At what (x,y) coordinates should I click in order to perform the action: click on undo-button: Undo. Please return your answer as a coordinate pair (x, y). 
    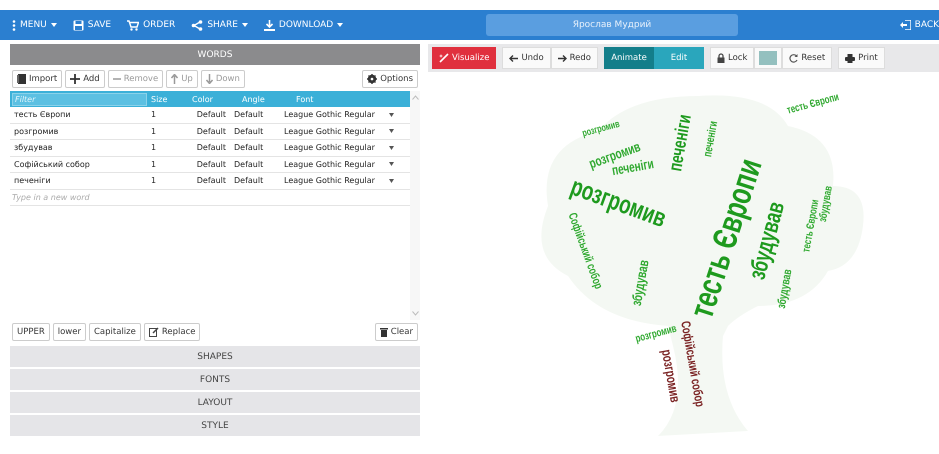
    Looking at the image, I should click on (526, 58).